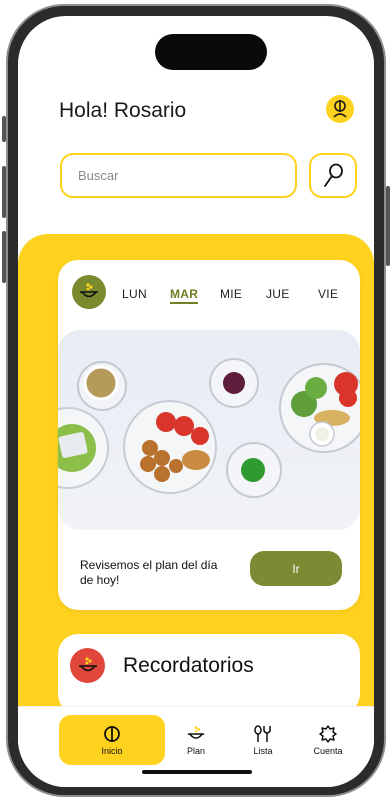 The height and width of the screenshot is (801, 391). Describe the element at coordinates (195, 750) in the screenshot. I see `tab-plan-label: Plan` at that location.